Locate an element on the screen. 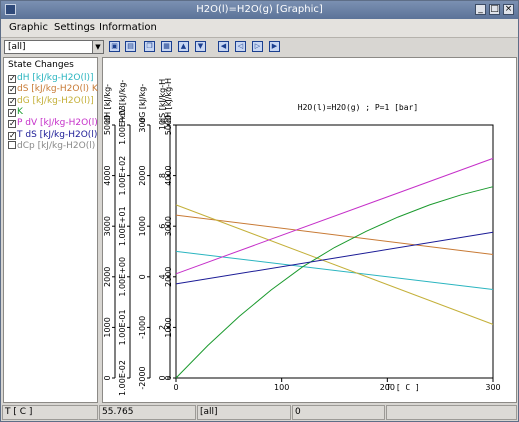 The height and width of the screenshot is (422, 519). x-axis-label: T [ C ] is located at coordinates (403, 387).